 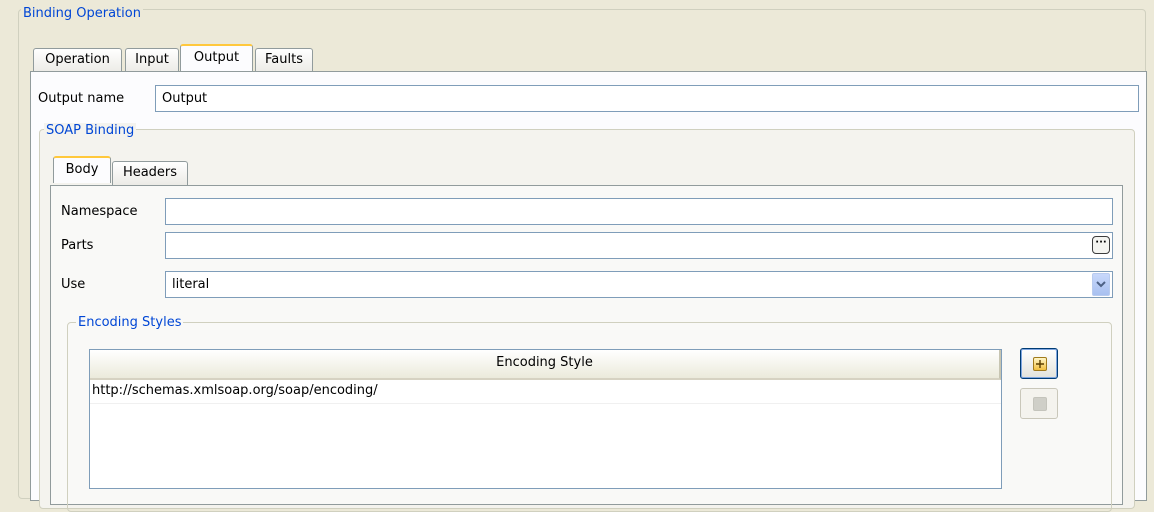 I want to click on use-label: Use, so click(x=73, y=284).